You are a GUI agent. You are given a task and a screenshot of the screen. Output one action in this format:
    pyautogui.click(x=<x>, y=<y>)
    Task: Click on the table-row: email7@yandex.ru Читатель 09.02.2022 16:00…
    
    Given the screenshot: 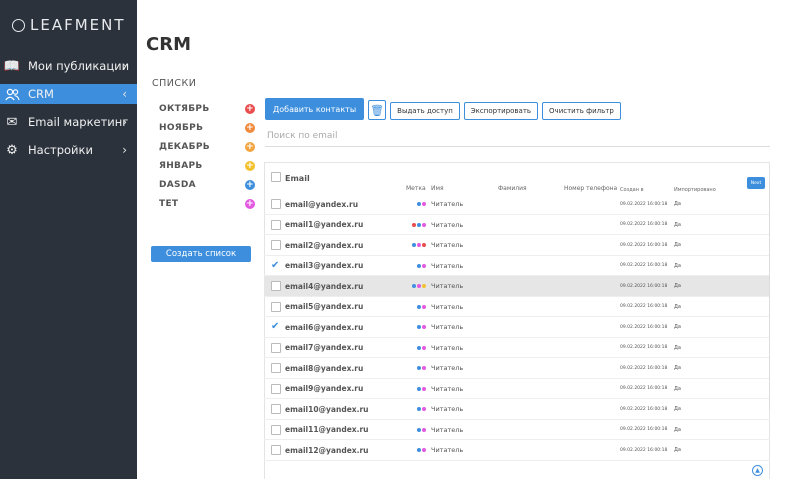 What is the action you would take?
    pyautogui.click(x=517, y=348)
    